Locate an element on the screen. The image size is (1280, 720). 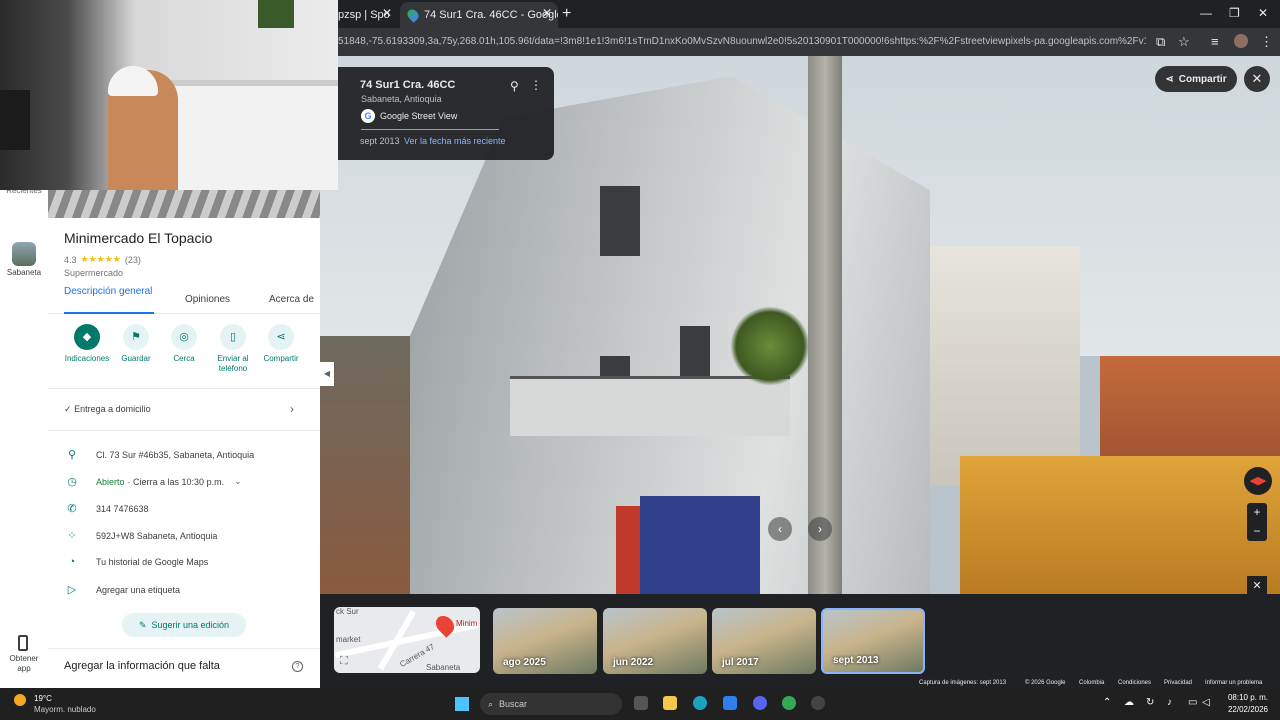
taskbar-search: ⌕ Buscar is located at coordinates (551, 704).